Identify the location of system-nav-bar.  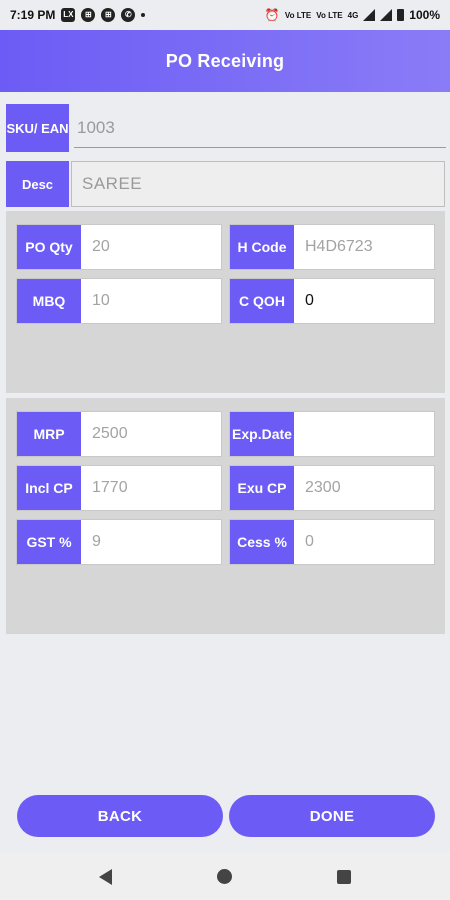
(225, 876).